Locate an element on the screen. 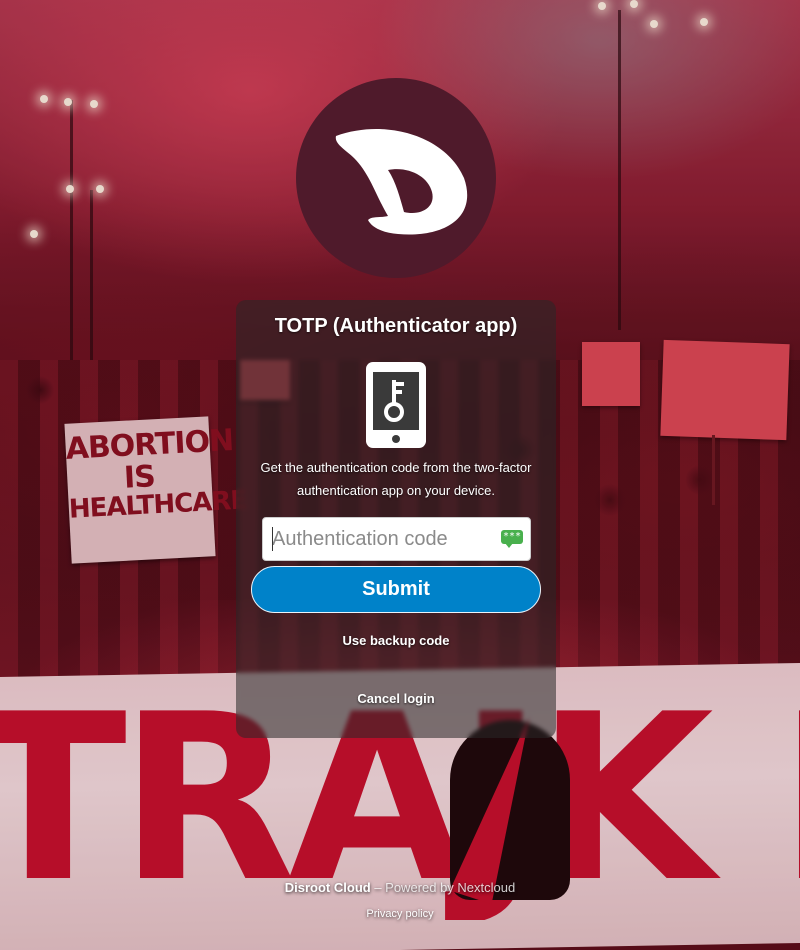 The image size is (800, 950). submit-button: Submit is located at coordinates (396, 589).